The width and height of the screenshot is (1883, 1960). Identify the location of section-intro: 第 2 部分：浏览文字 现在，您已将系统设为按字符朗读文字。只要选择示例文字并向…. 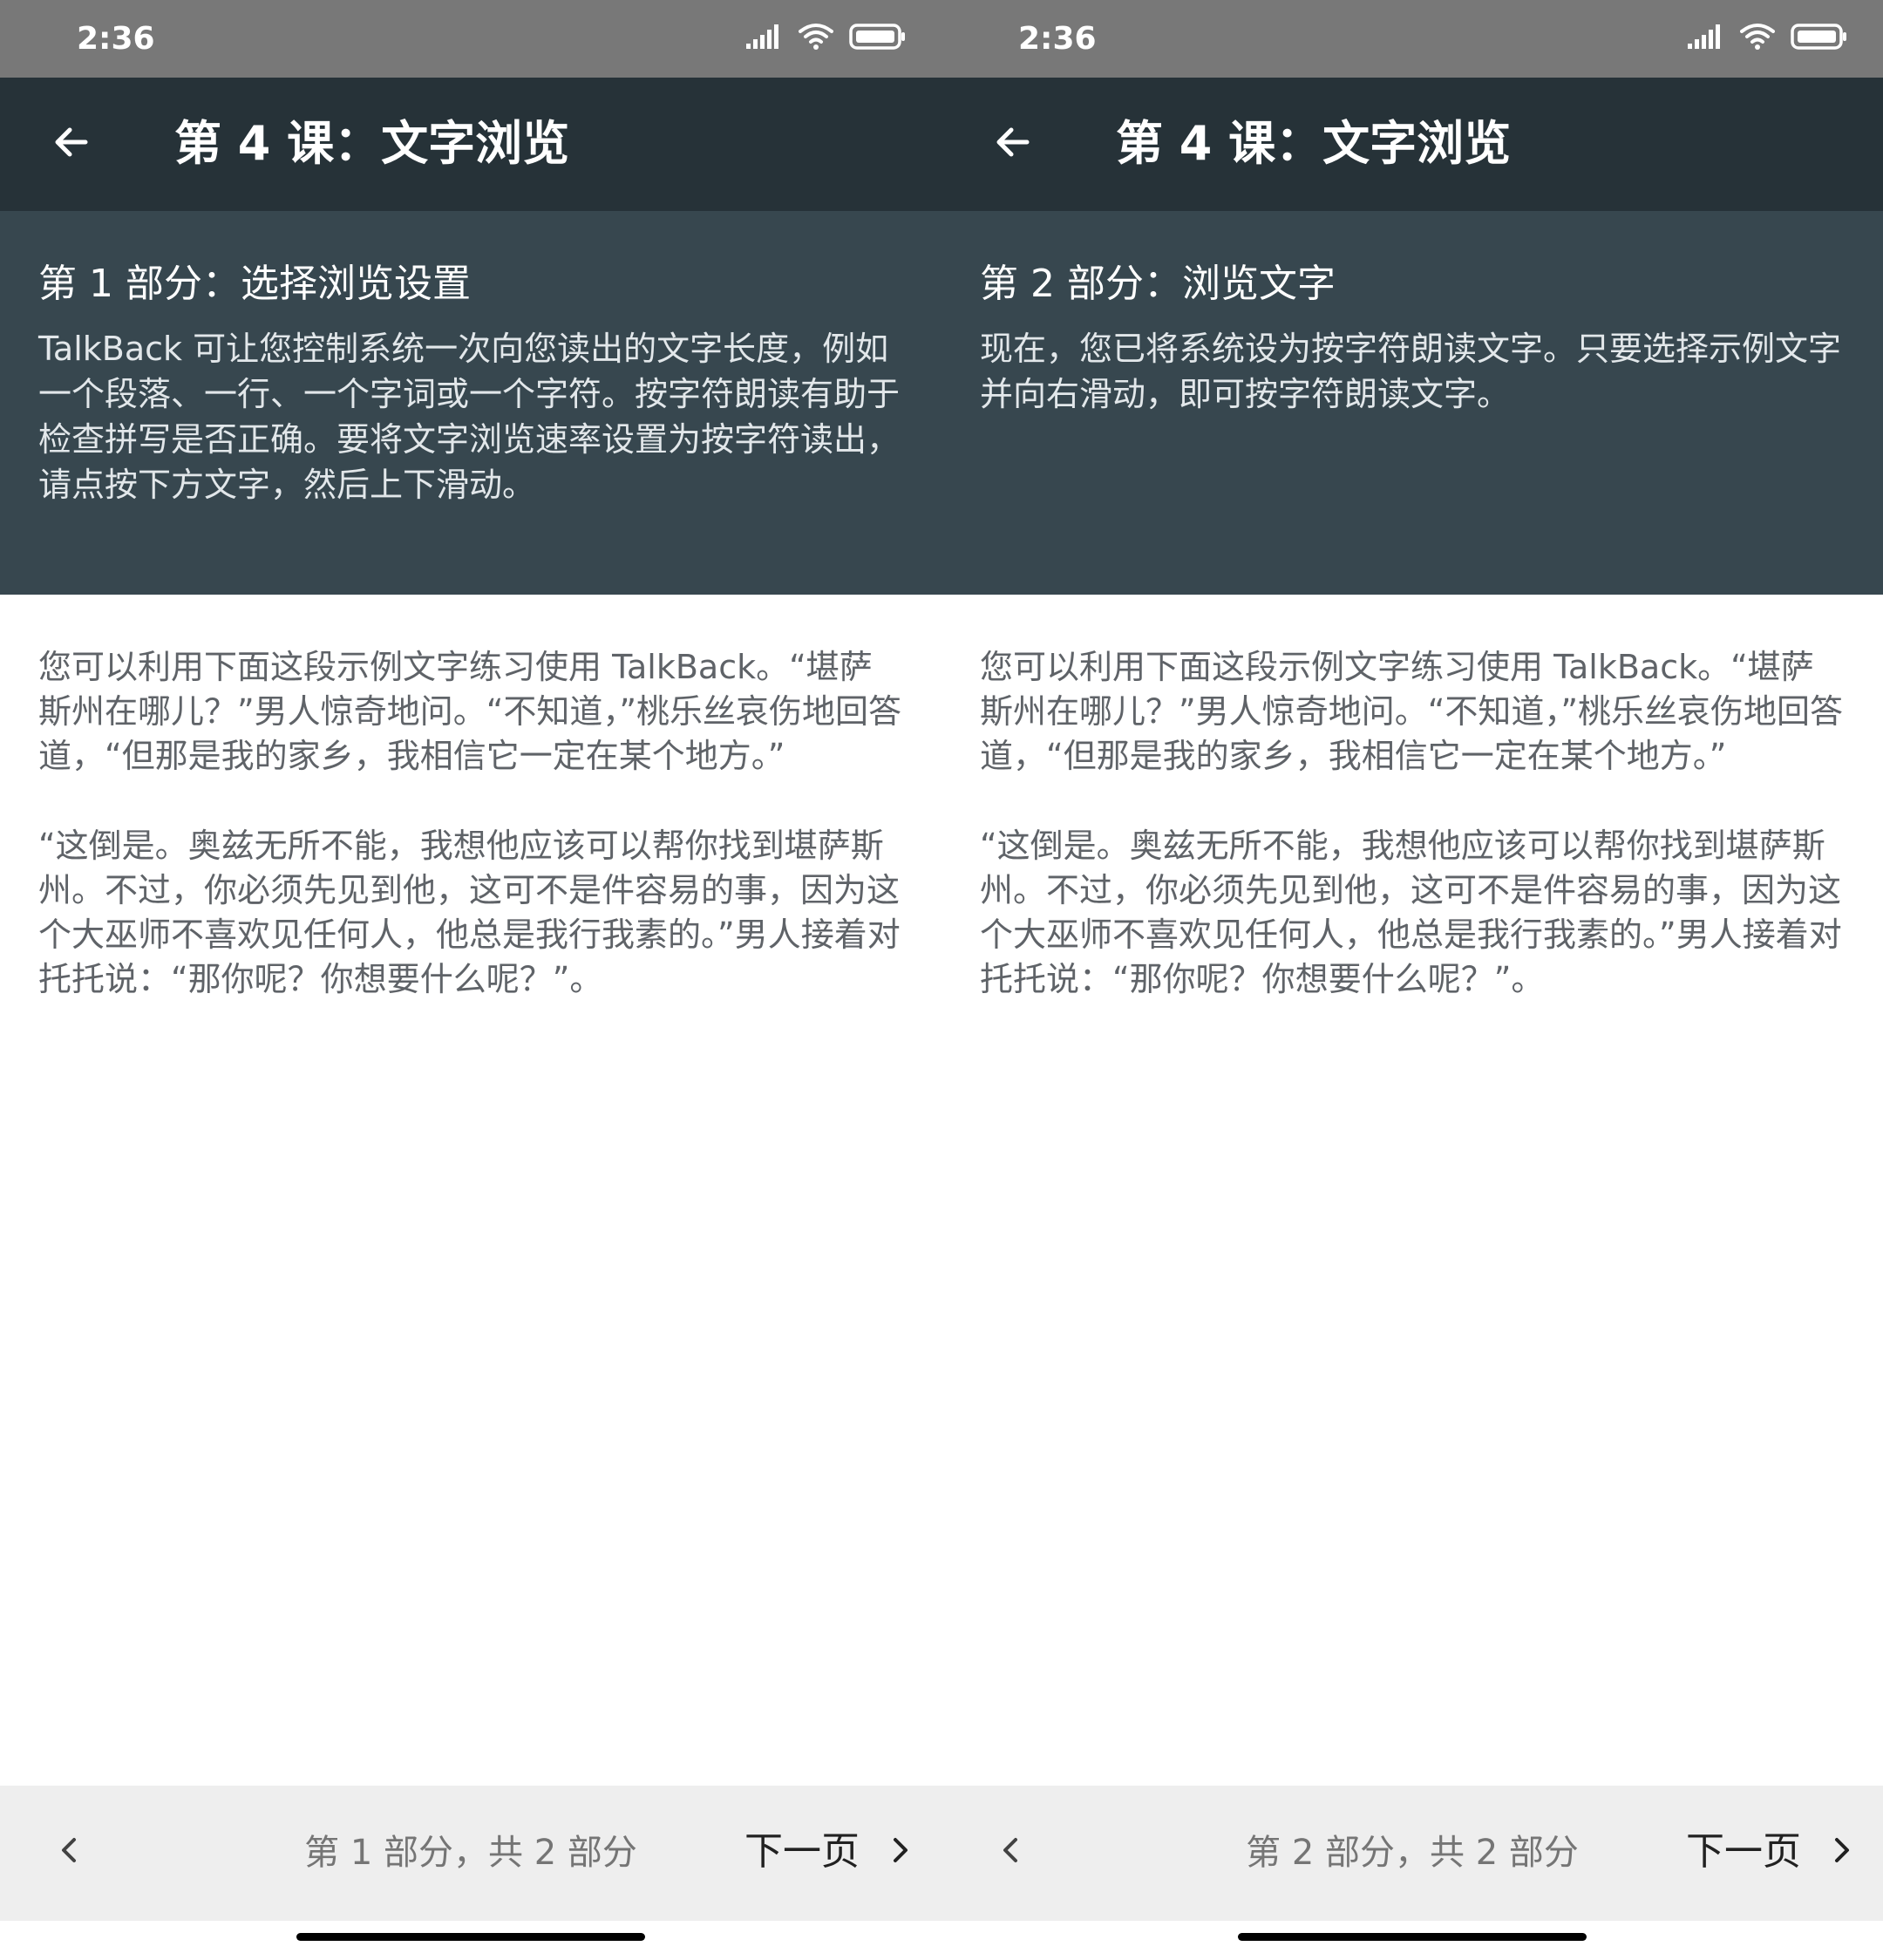
(1412, 403).